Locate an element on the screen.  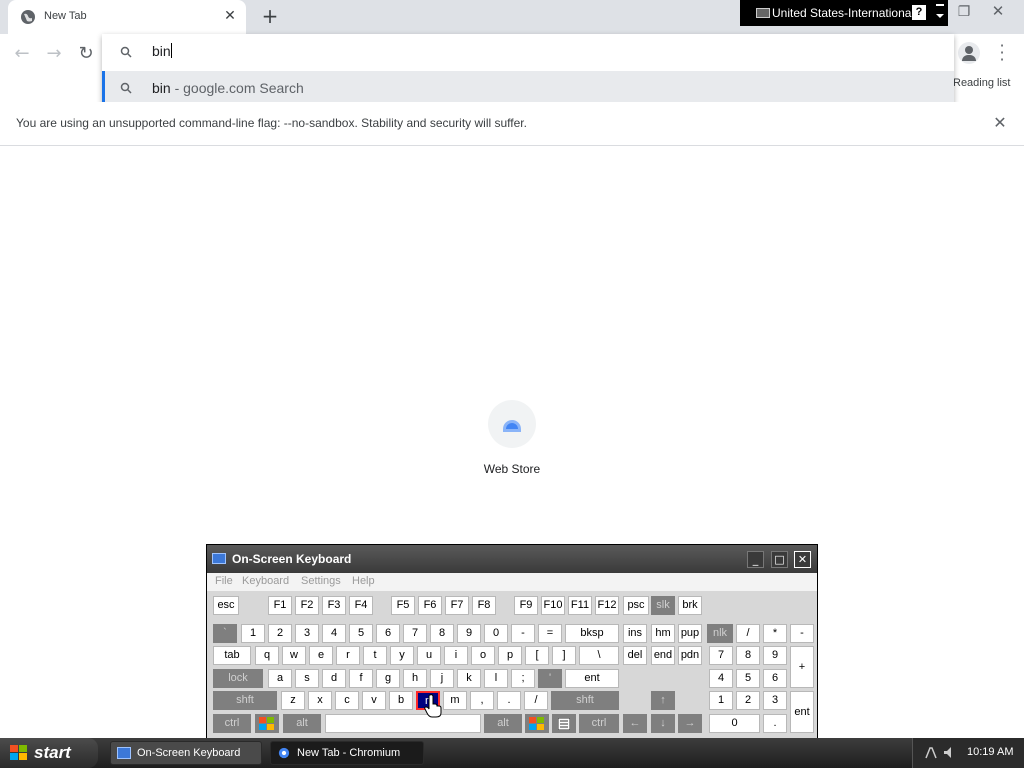
key-insert: ins is located at coordinates (635, 633).